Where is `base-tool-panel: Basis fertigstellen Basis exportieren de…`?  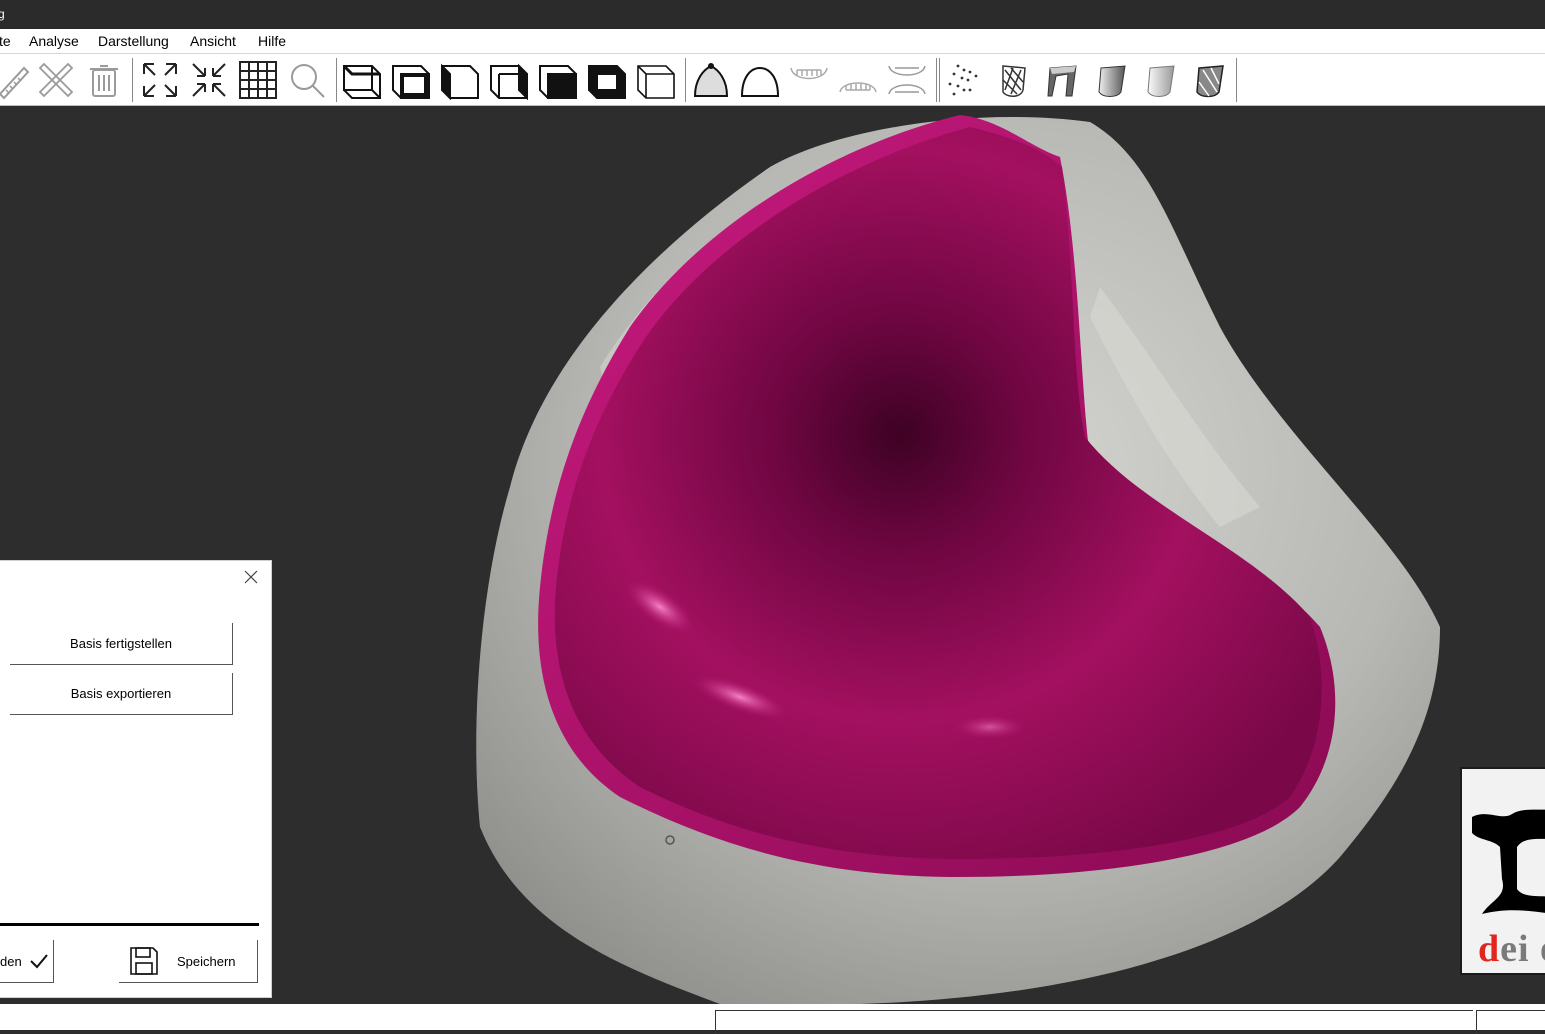
base-tool-panel: Basis fertigstellen Basis exportieren de… is located at coordinates (136, 779).